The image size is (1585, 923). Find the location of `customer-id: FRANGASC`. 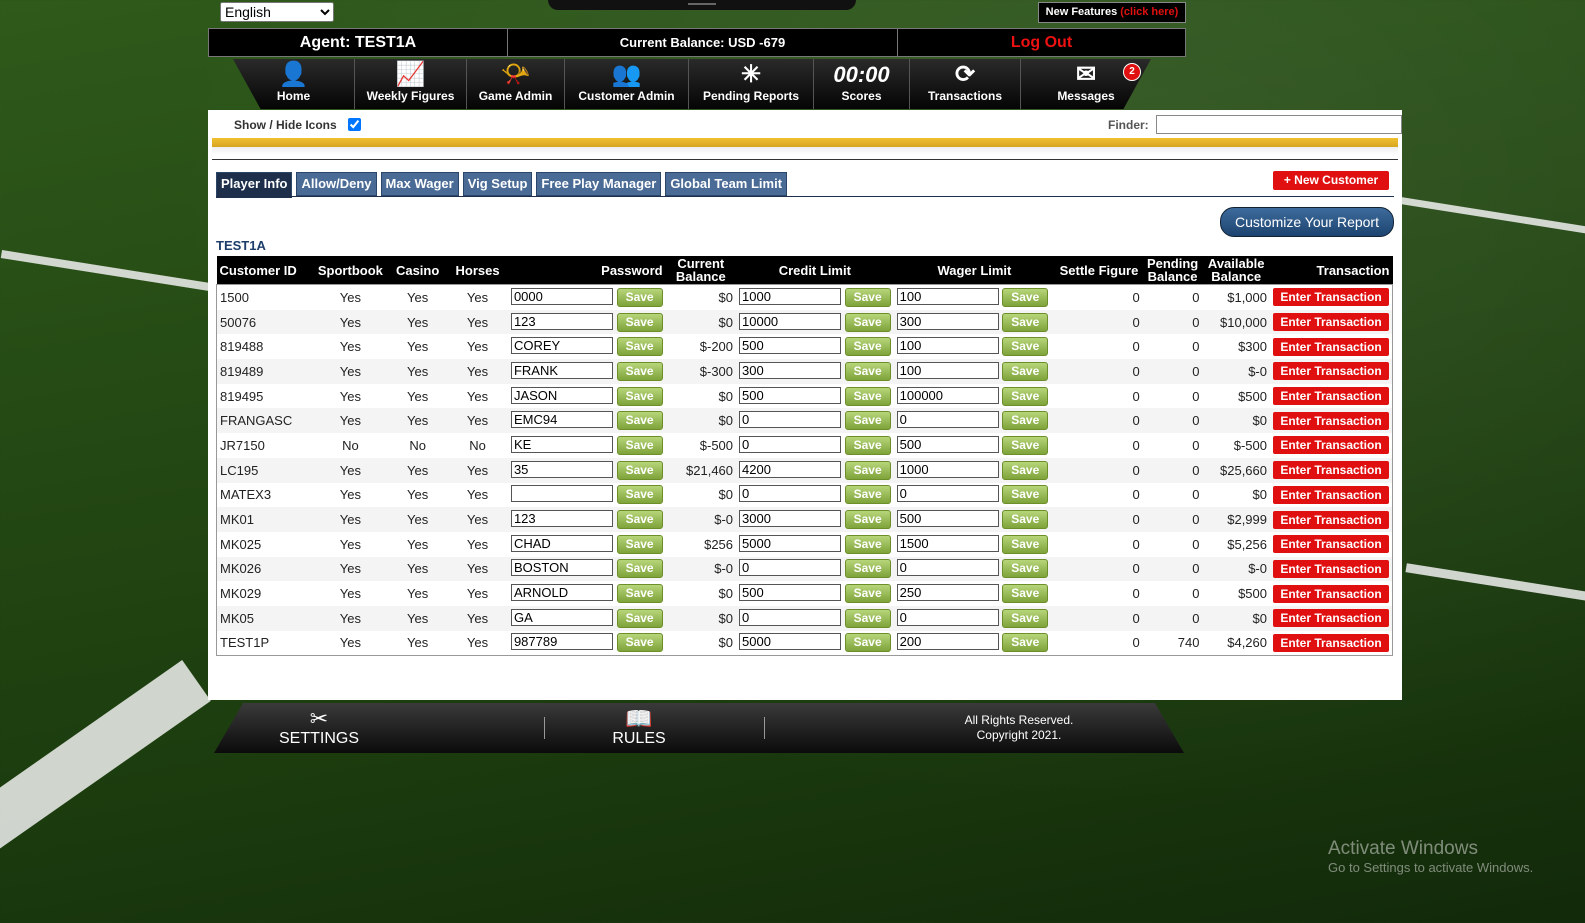

customer-id: FRANGASC is located at coordinates (265, 420).